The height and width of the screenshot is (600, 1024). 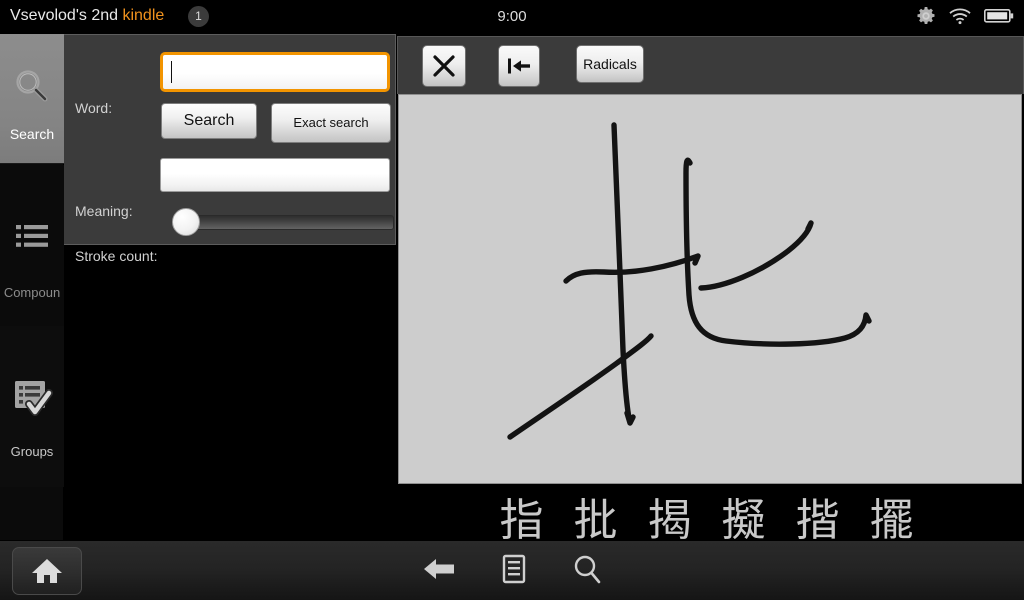 I want to click on home-icon, so click(x=47, y=571).